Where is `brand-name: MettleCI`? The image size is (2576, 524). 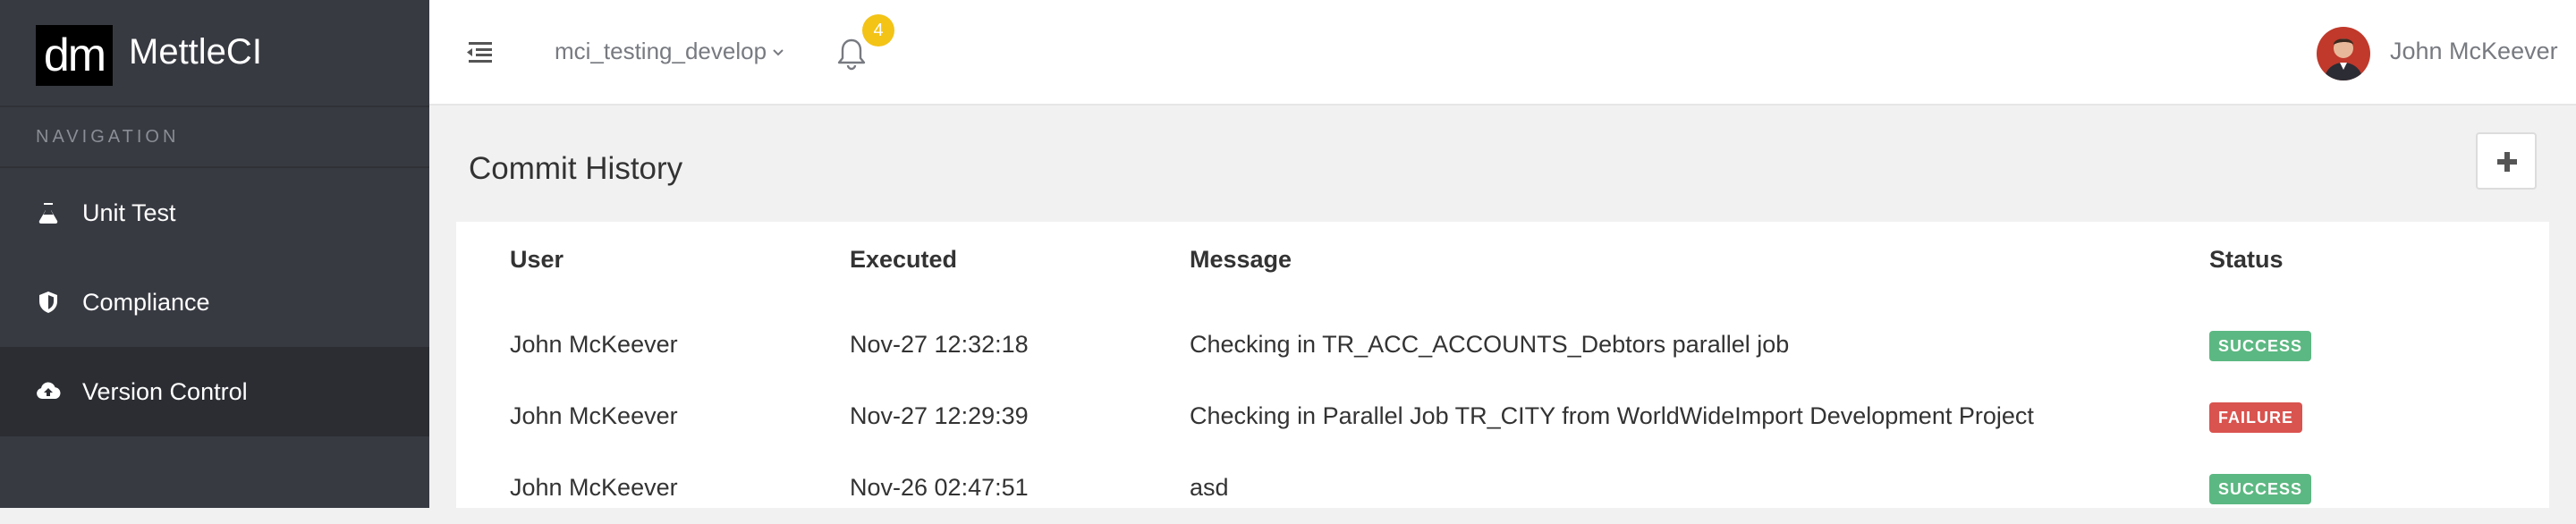 brand-name: MettleCI is located at coordinates (195, 52).